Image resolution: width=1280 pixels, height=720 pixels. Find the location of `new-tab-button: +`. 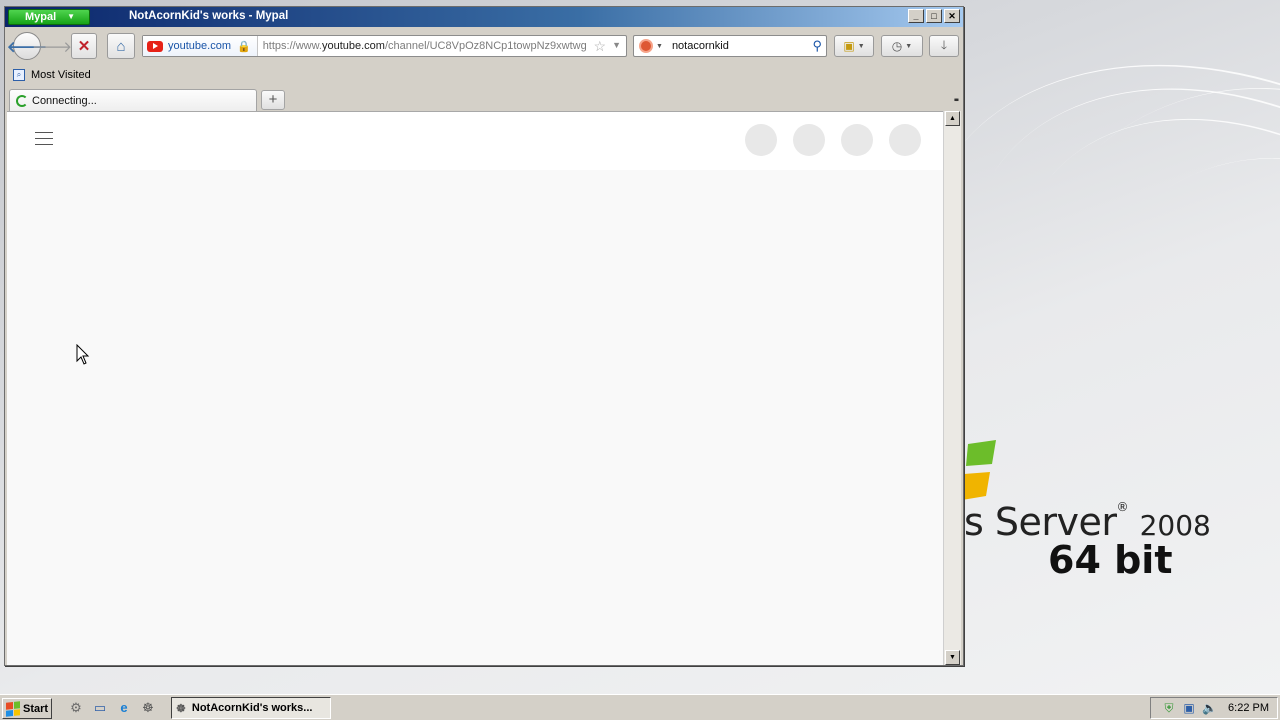

new-tab-button: + is located at coordinates (273, 100).